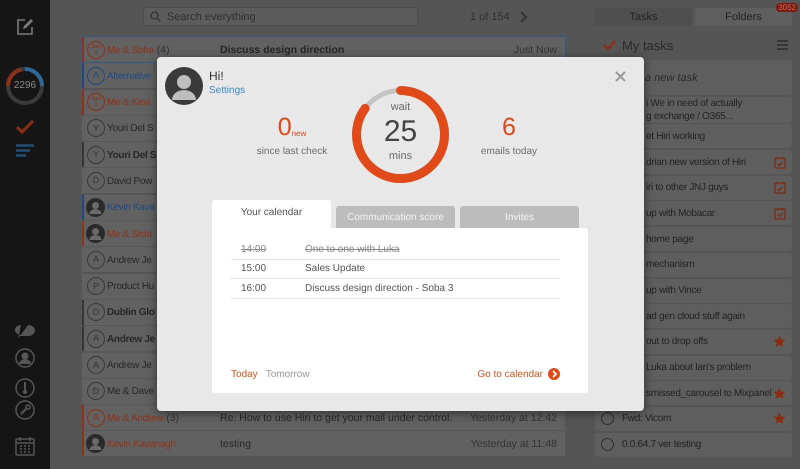  I want to click on event-time: 14:00, so click(254, 249).